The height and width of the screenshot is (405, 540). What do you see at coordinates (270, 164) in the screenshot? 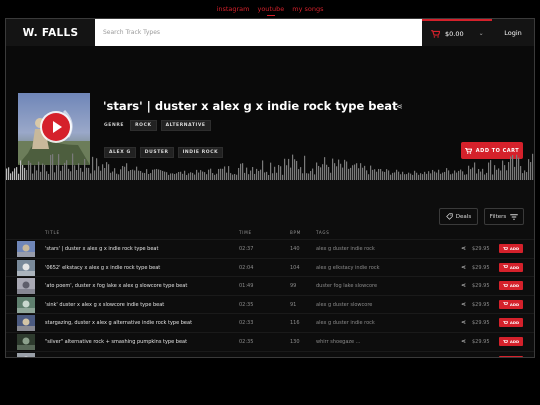
I see `waveform` at bounding box center [270, 164].